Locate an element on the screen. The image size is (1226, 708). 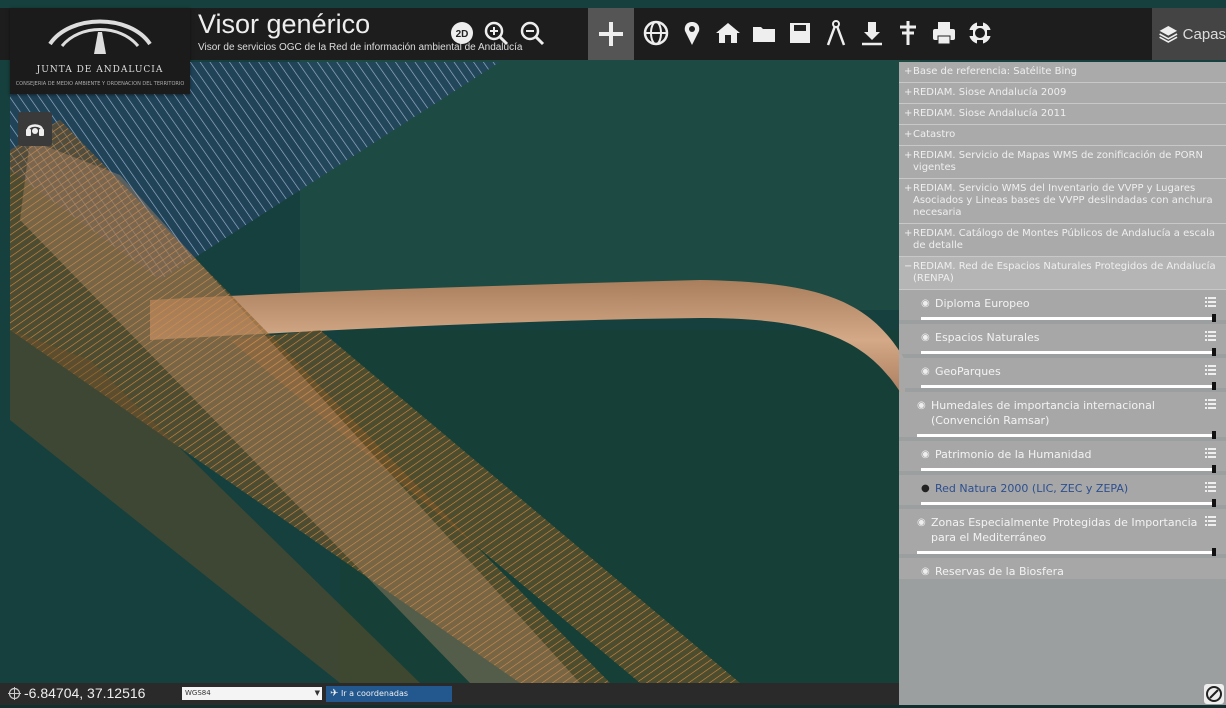
globe-button is located at coordinates (656, 33).